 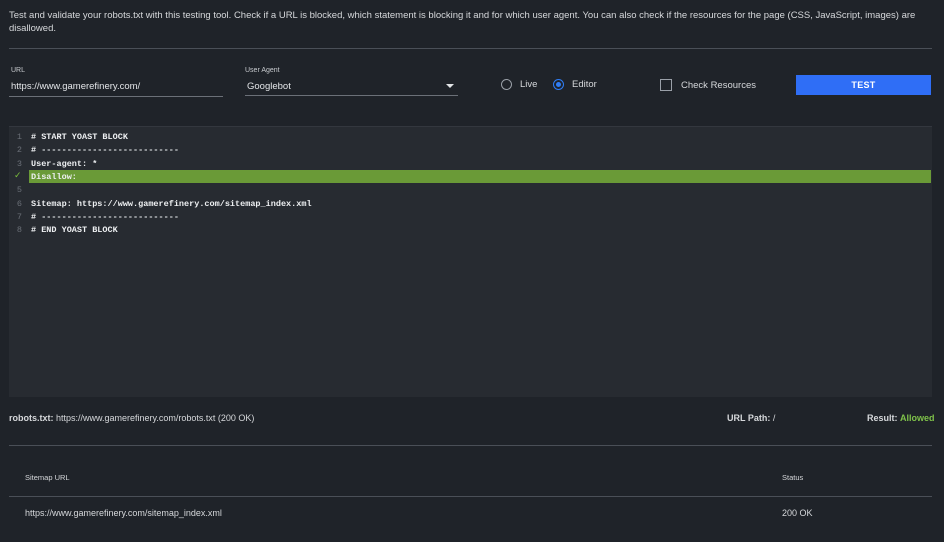 I want to click on sitemap-status-cell: 200 OK, so click(x=797, y=513).